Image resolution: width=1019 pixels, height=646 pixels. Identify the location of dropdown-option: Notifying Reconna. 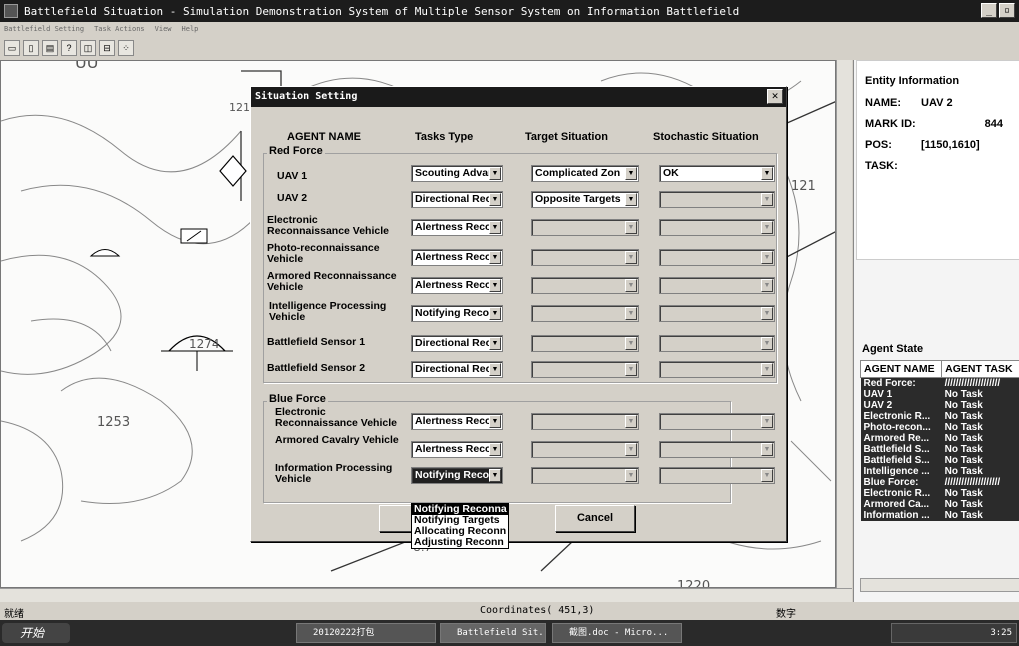
(460, 509).